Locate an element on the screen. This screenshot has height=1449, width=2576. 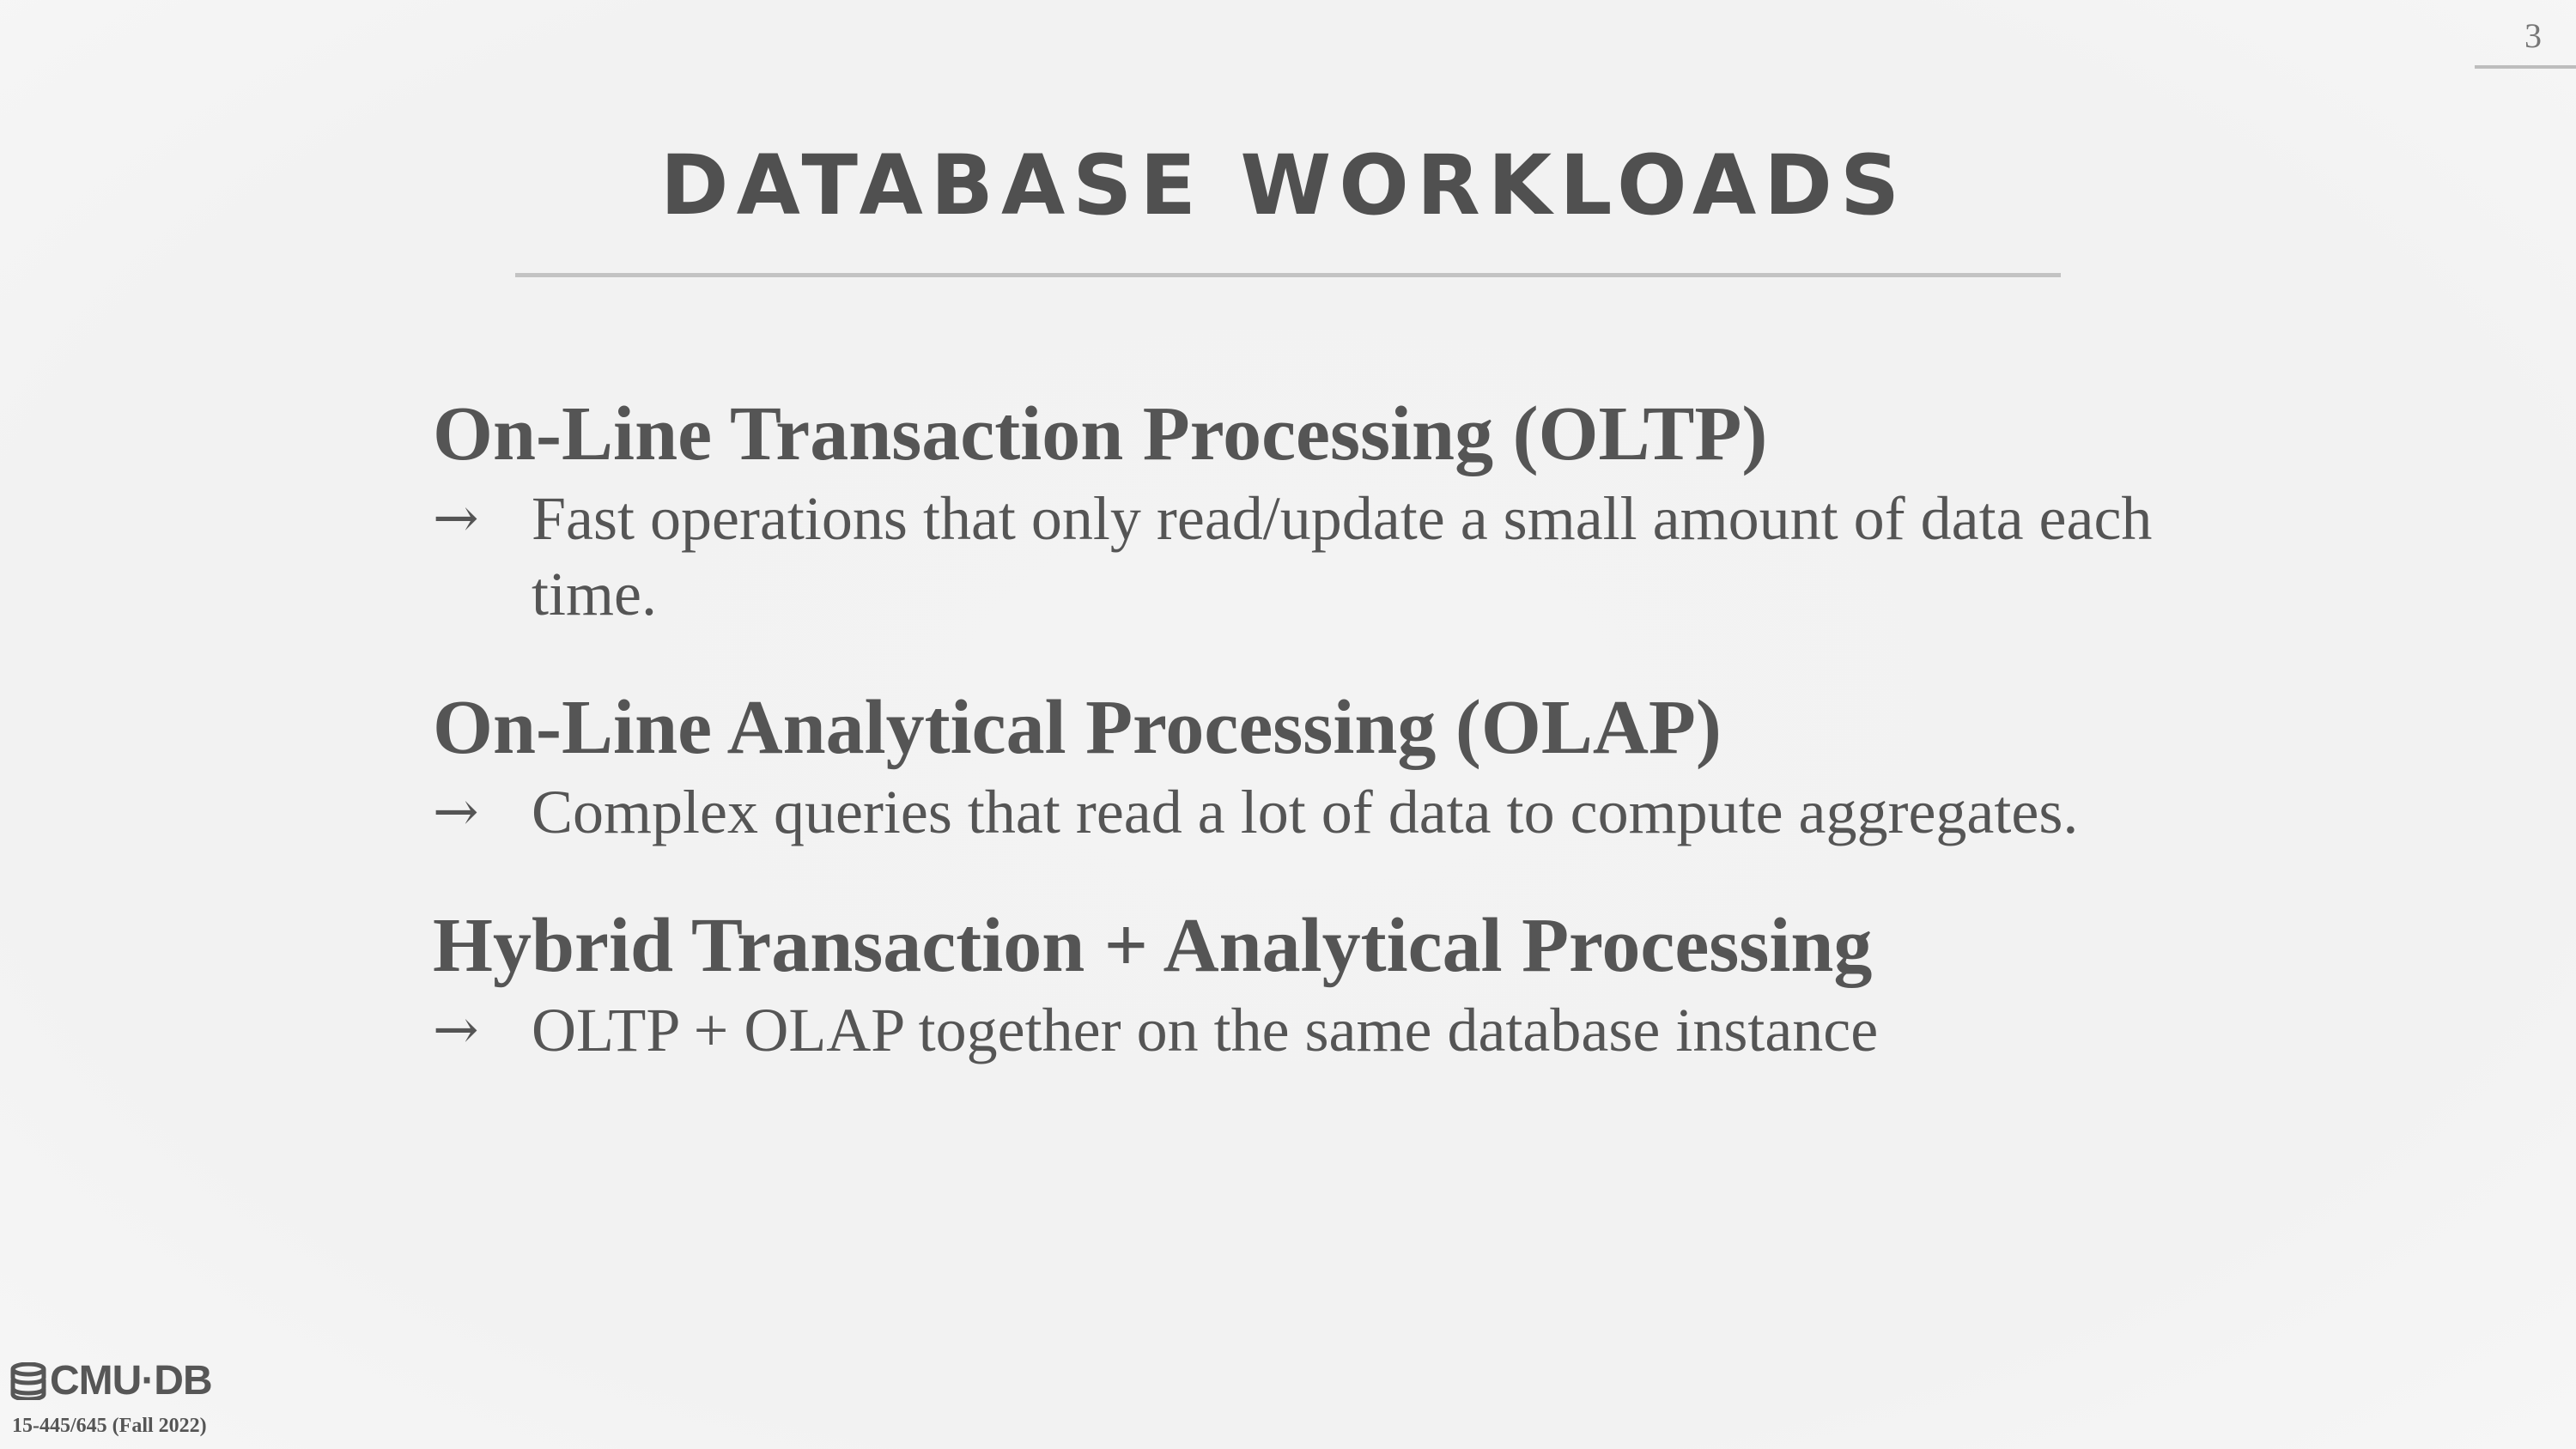
page-number-divider is located at coordinates (2525, 67).